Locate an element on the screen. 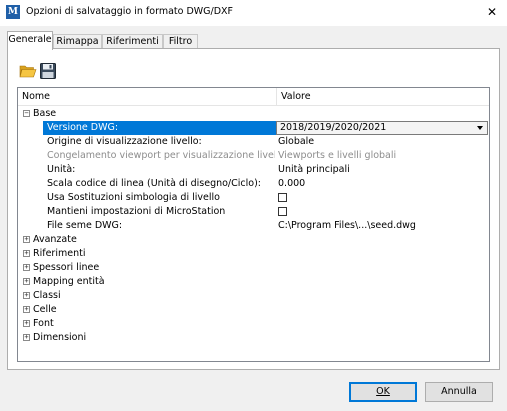 The image size is (507, 411). property-value: Globale is located at coordinates (382, 142).